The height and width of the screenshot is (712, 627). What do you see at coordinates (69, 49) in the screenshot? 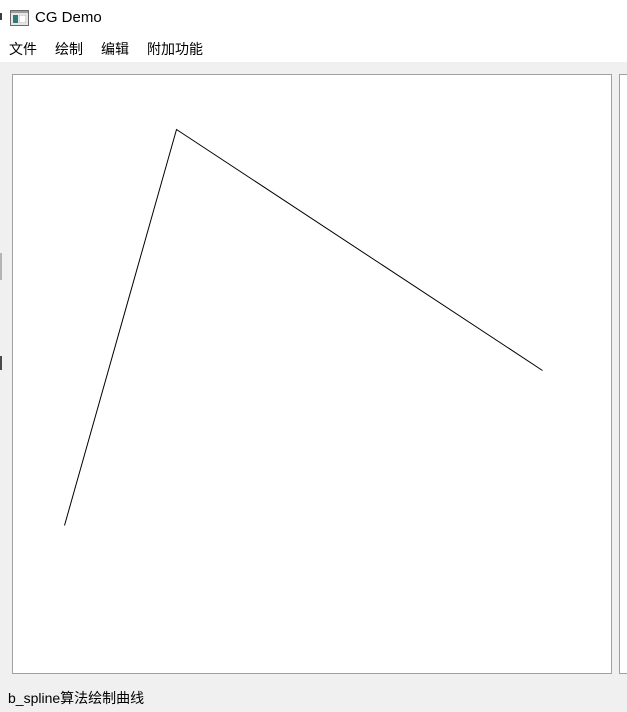
I see `menu-draw: 绘制` at bounding box center [69, 49].